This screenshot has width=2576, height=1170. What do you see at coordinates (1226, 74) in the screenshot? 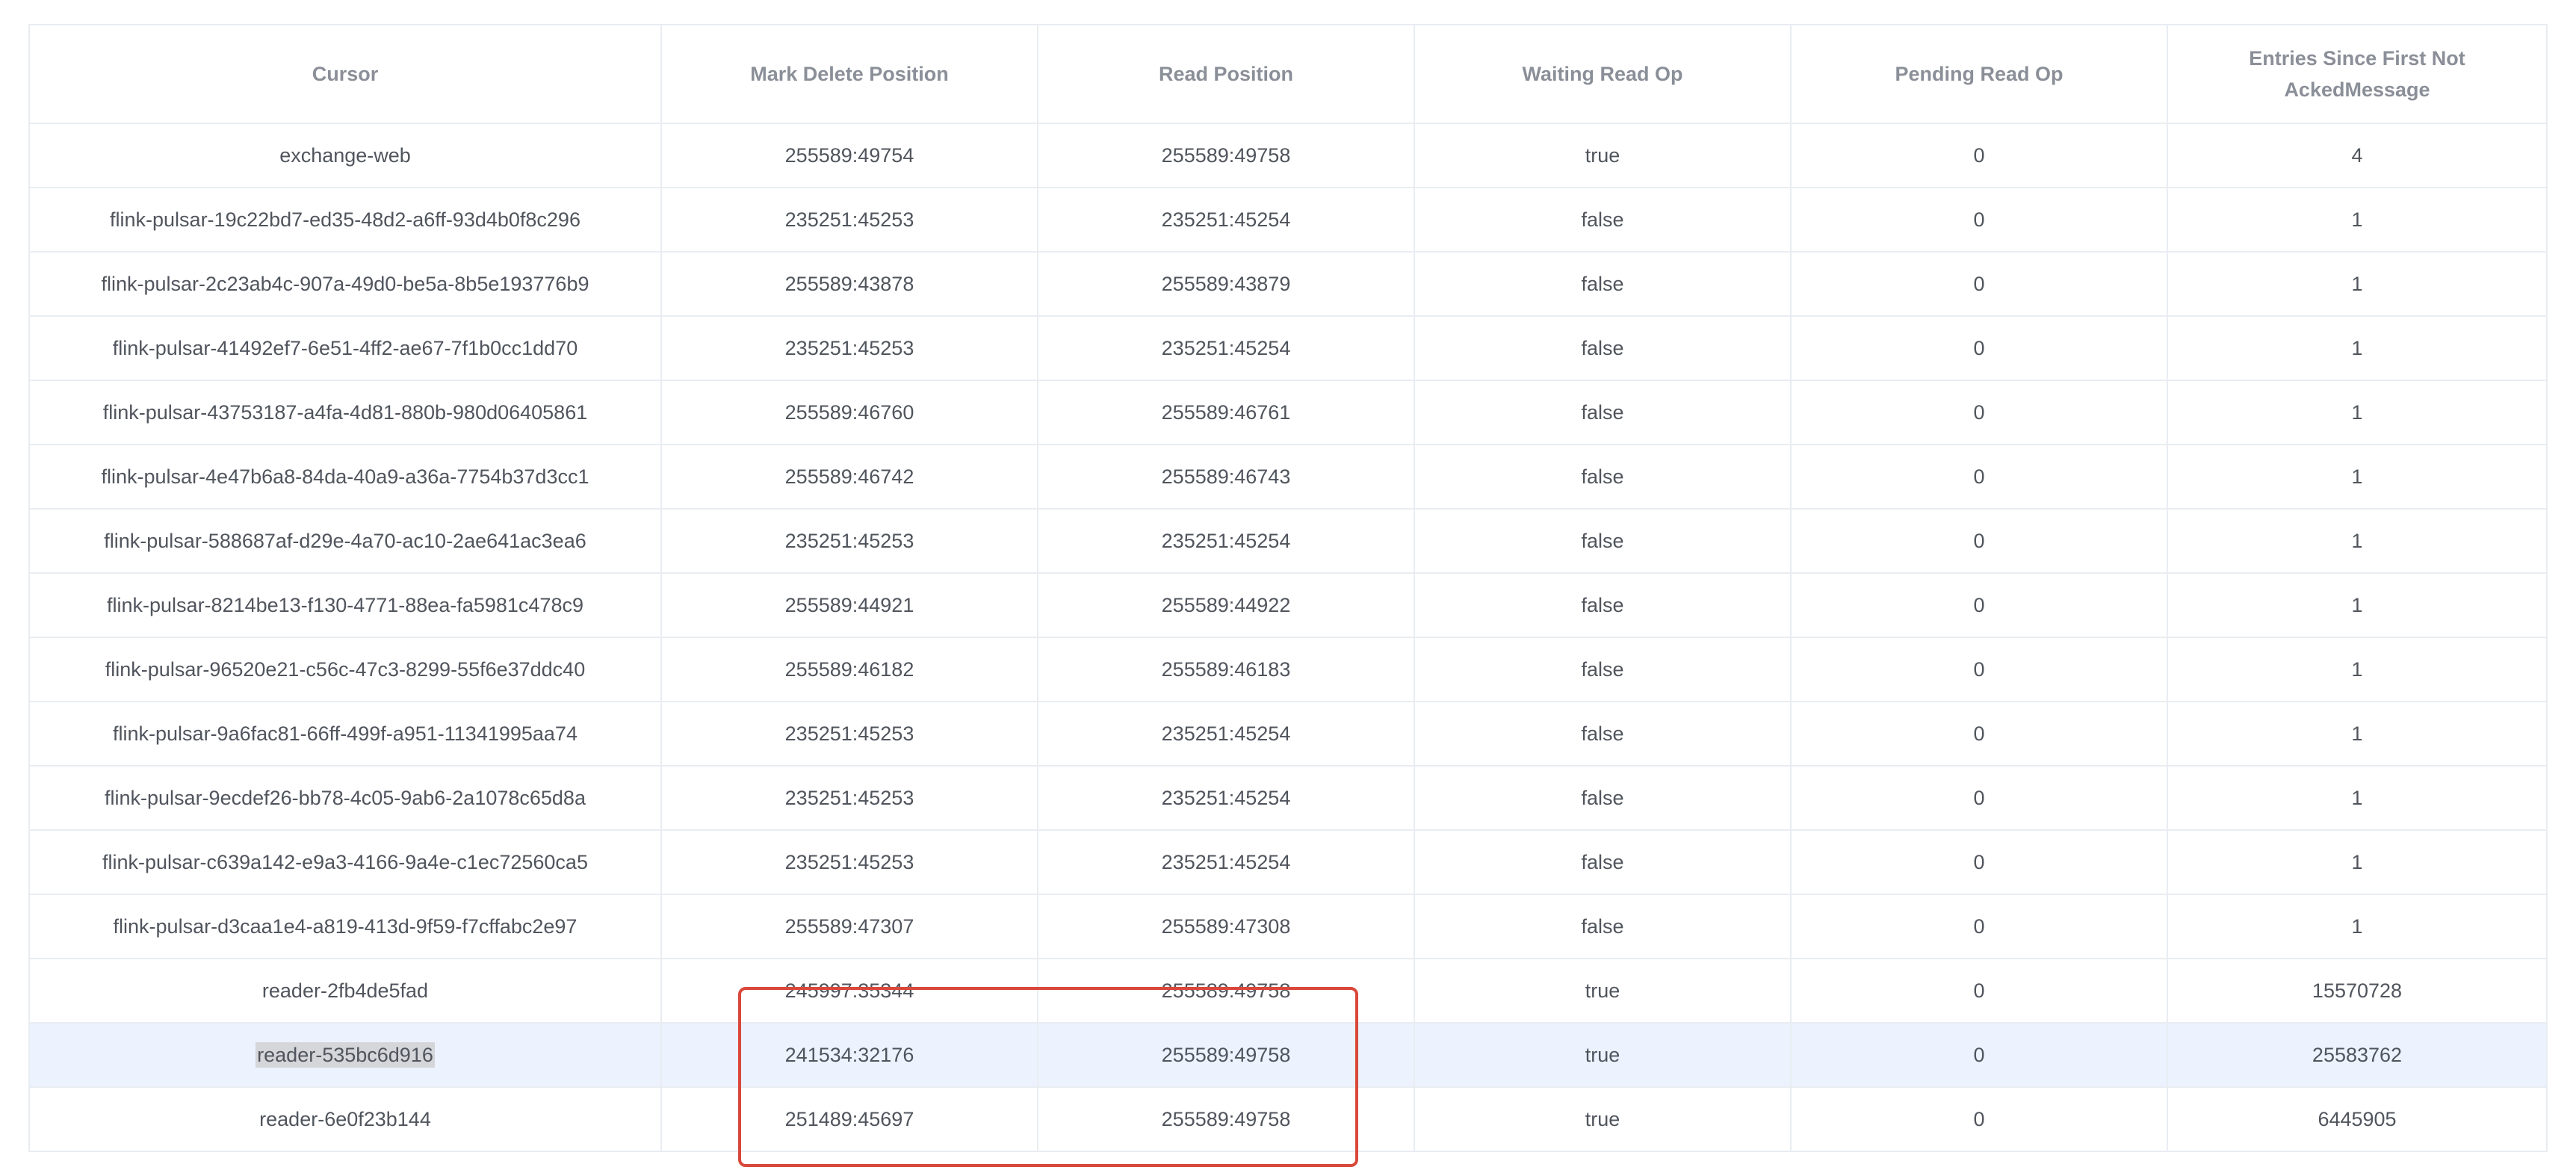
I see `column-header-read-position: Read Position` at bounding box center [1226, 74].